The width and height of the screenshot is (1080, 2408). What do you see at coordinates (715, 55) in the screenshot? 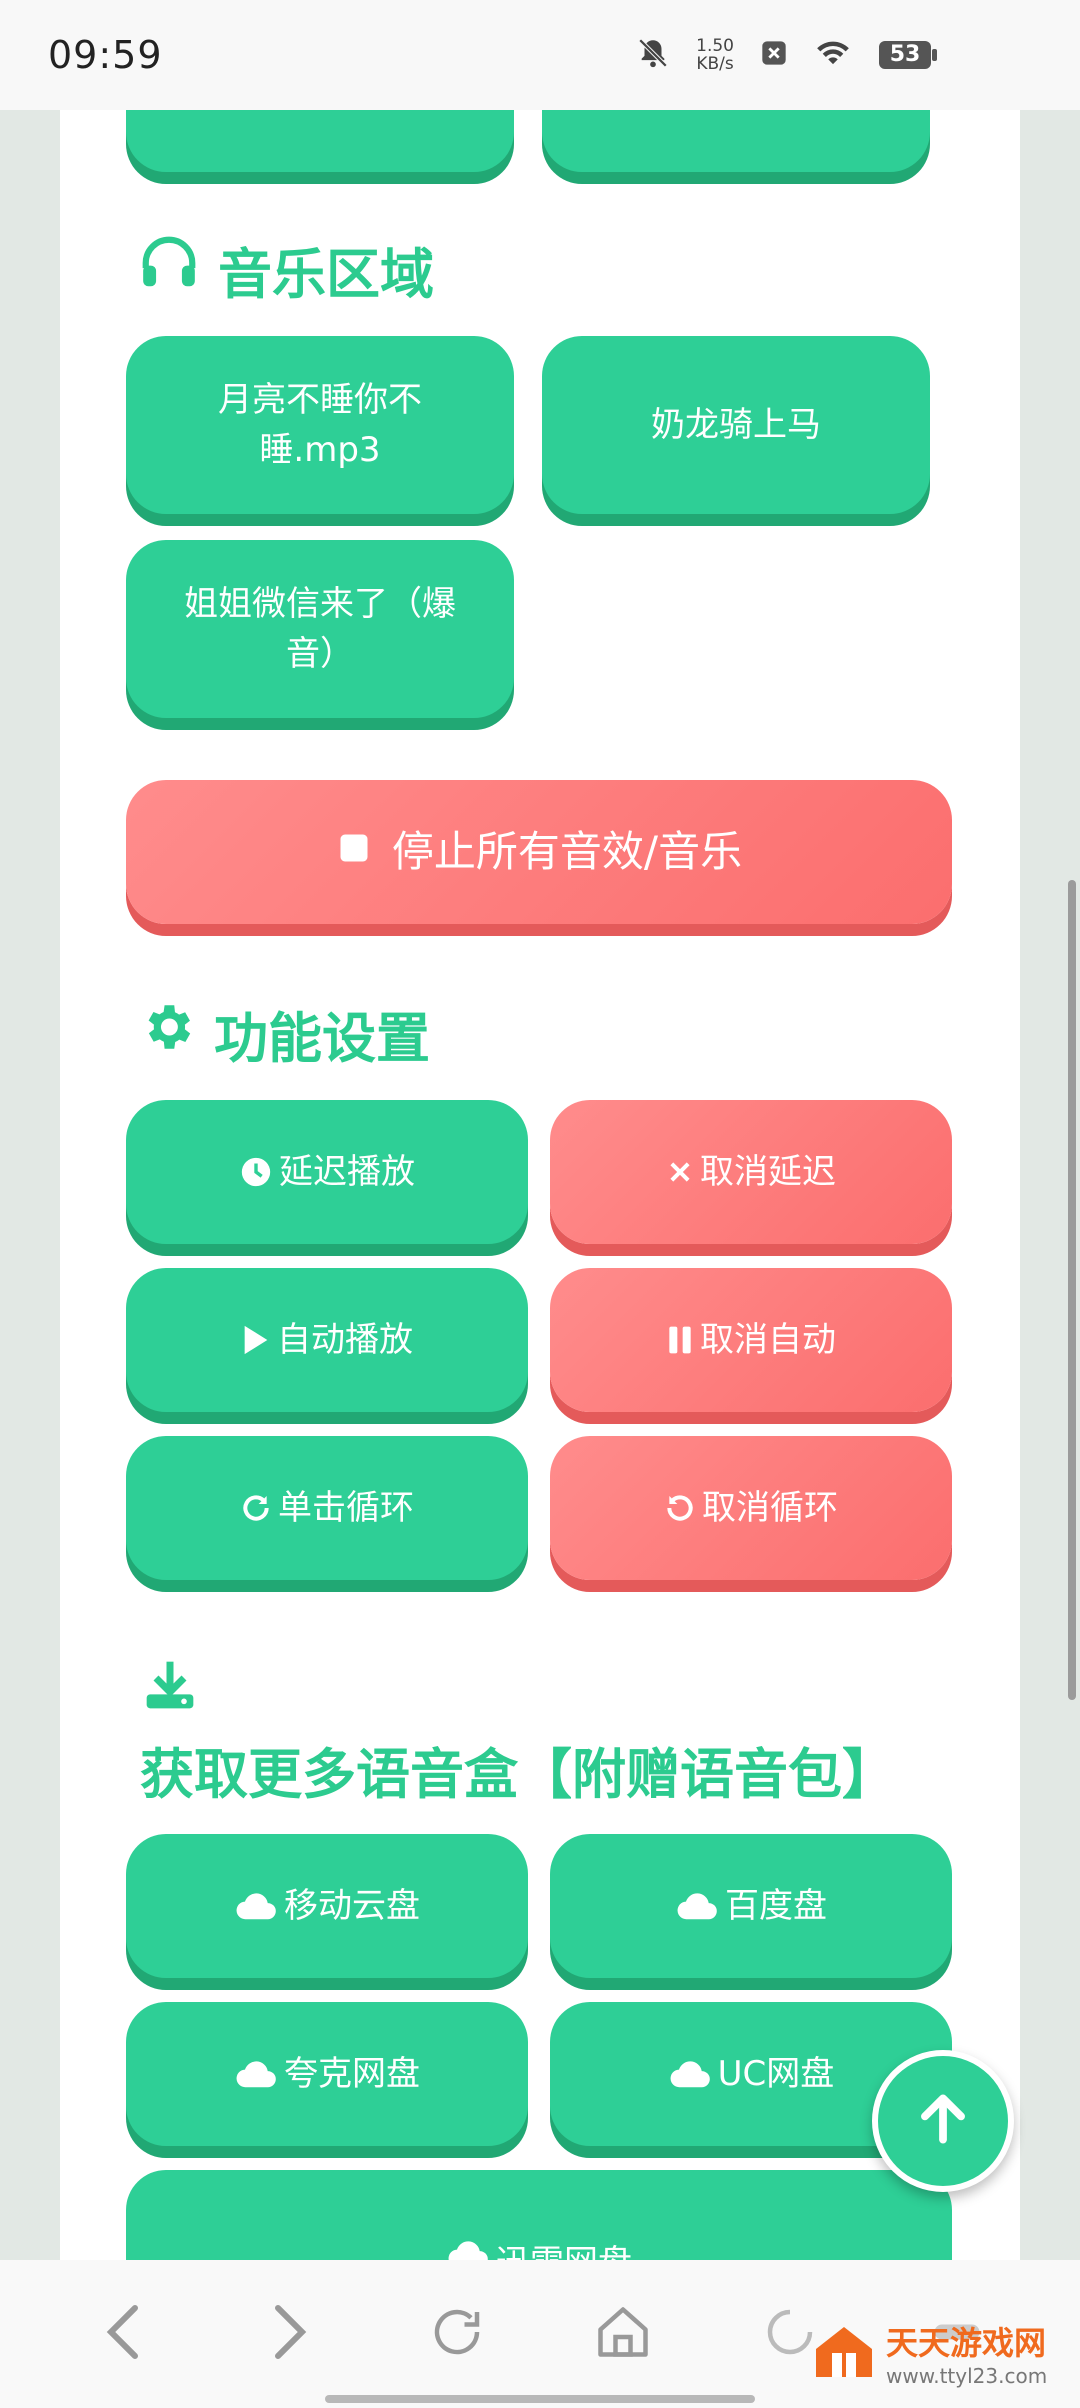
I see `net-speed: 1.50 KB/s` at bounding box center [715, 55].